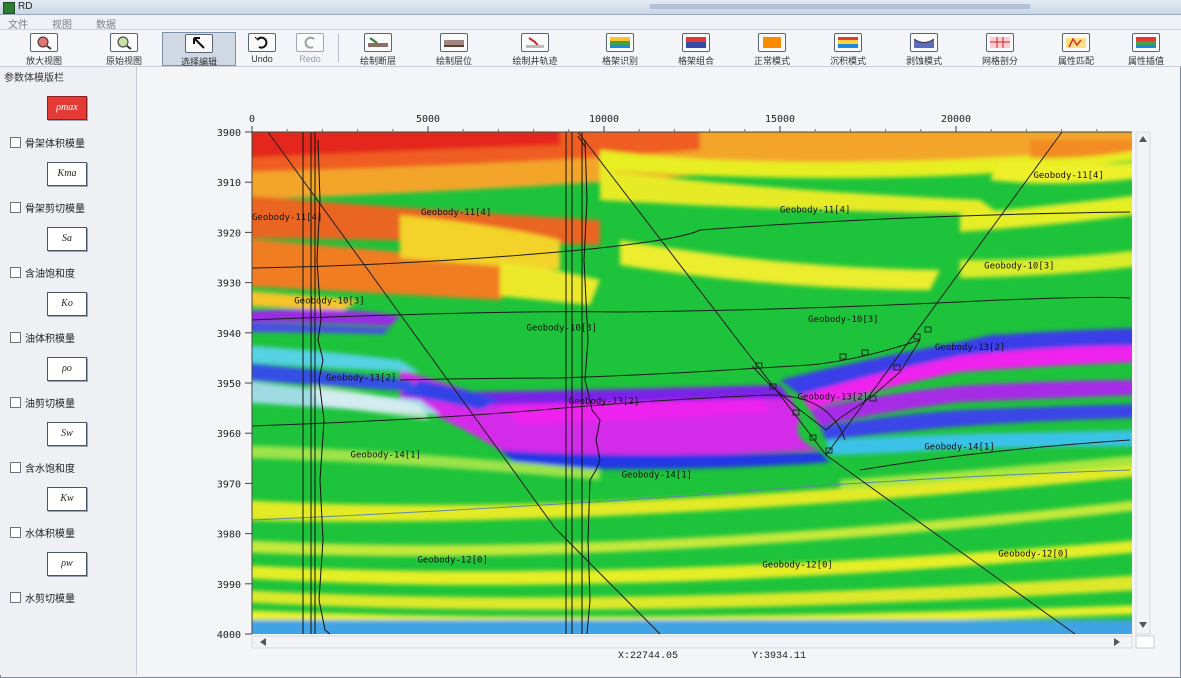 Image resolution: width=1181 pixels, height=678 pixels. Describe the element at coordinates (252, 119) in the screenshot. I see `x-tick-label: 0` at that location.